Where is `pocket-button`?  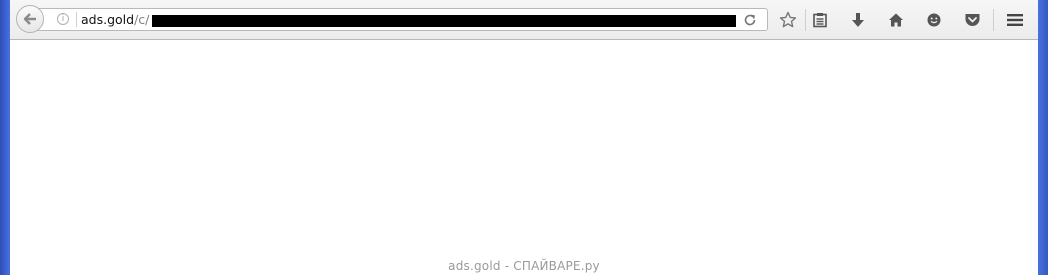 pocket-button is located at coordinates (972, 20).